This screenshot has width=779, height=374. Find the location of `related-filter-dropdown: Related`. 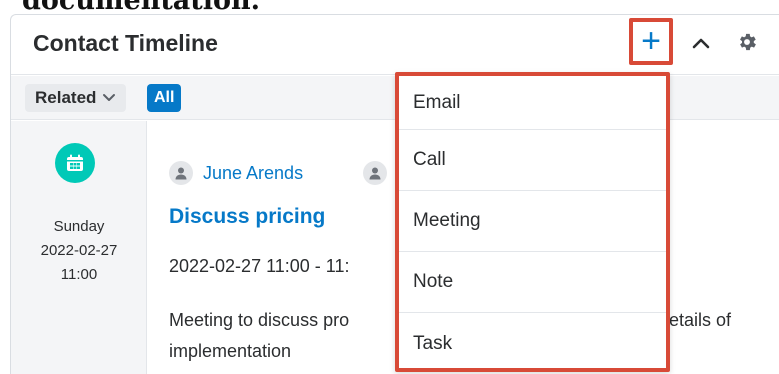

related-filter-dropdown: Related is located at coordinates (76, 98).